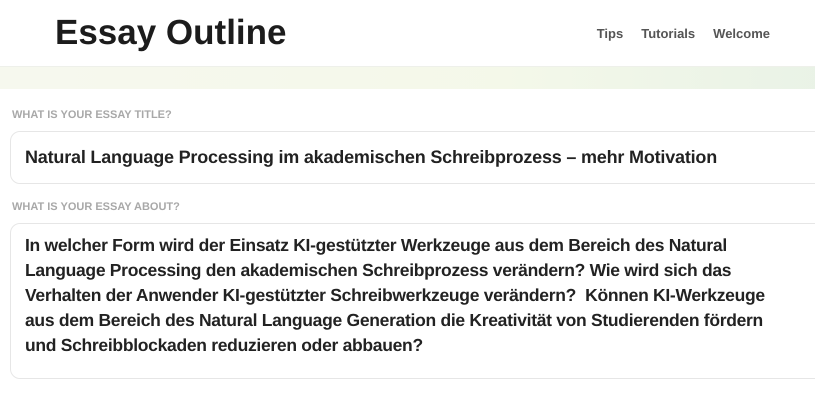 This screenshot has height=404, width=815. Describe the element at coordinates (610, 33) in the screenshot. I see `nav-link: Tips` at that location.